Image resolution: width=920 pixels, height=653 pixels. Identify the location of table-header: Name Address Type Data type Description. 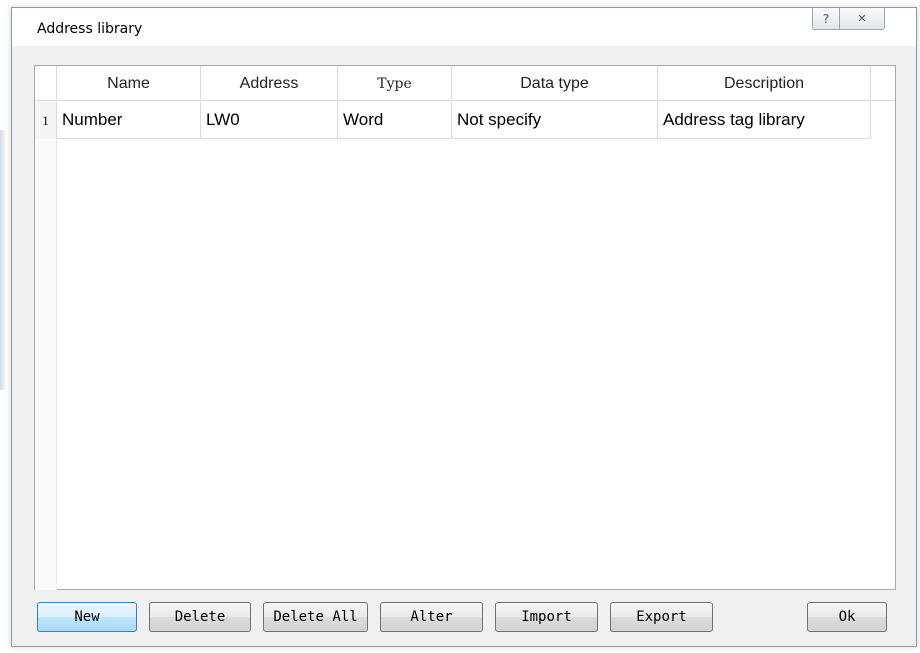
(465, 83).